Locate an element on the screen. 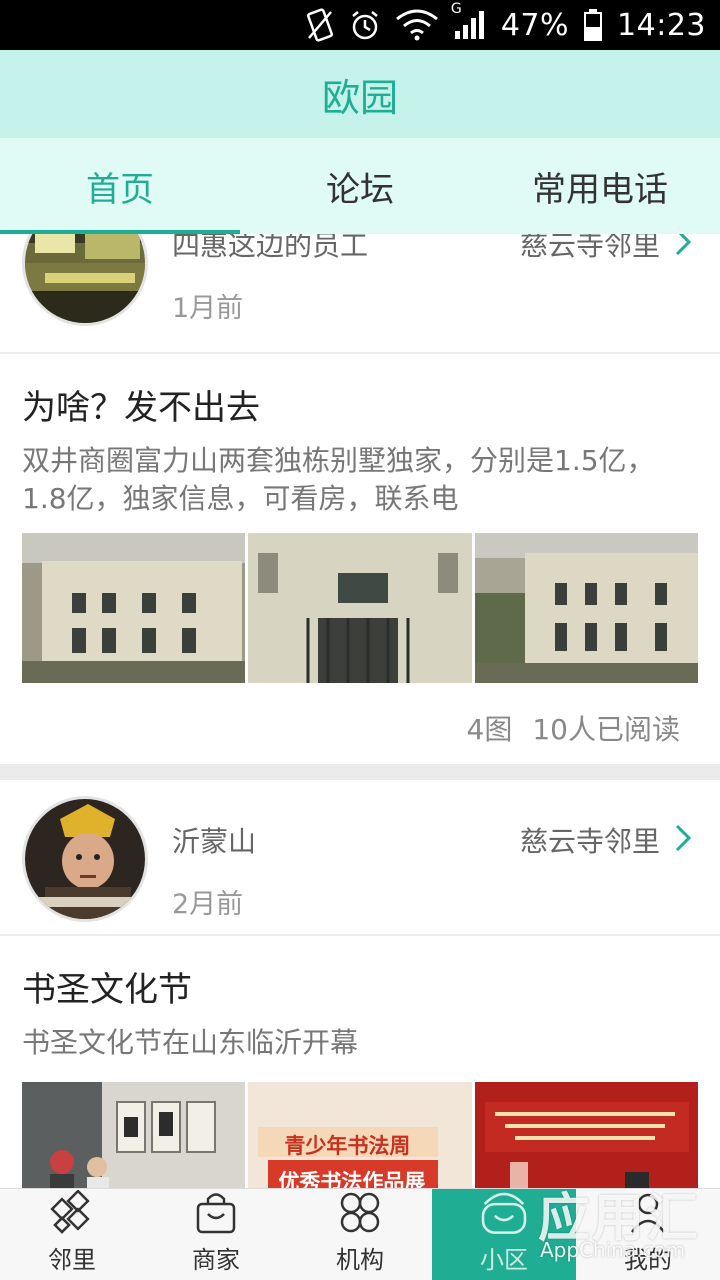 The height and width of the screenshot is (1280, 720). post-header: 四惠这边的员工 慈云寺邻里 1月前 is located at coordinates (360, 280).